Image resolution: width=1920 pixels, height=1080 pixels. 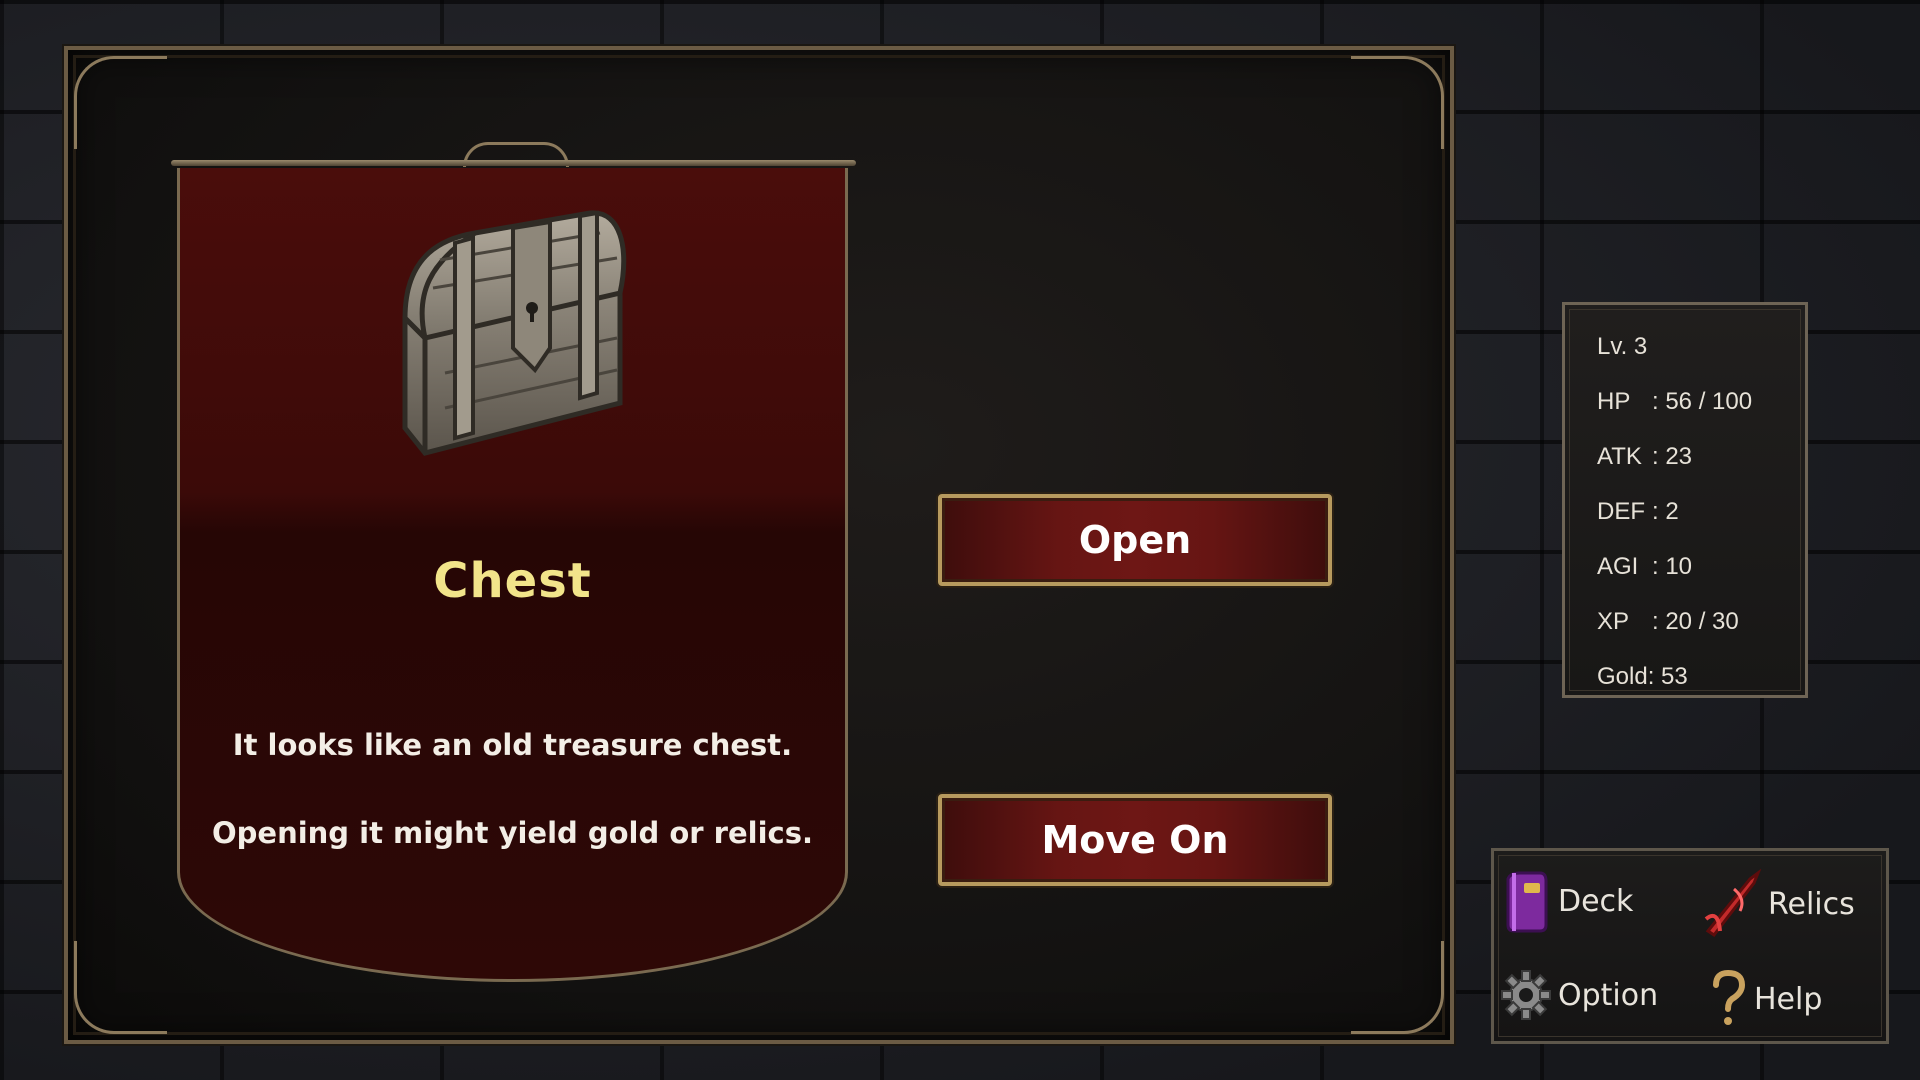 I want to click on stat-hp: HP : 56 / 100, so click(x=1701, y=401).